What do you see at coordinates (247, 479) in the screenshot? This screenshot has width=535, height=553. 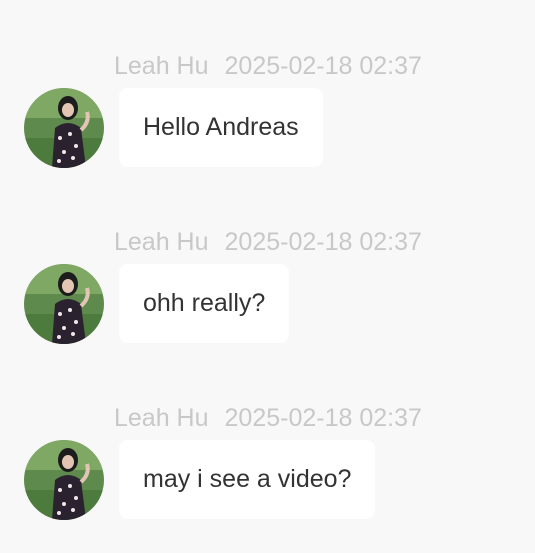 I see `message-bubble: may i see a video?` at bounding box center [247, 479].